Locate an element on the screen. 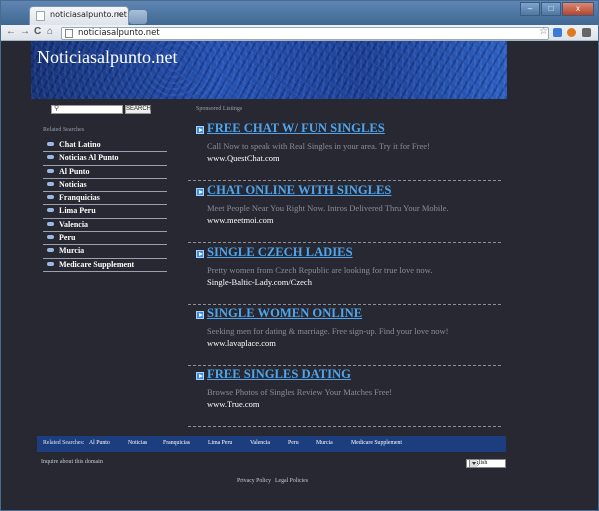 This screenshot has width=599, height=511. inquire-domain-link: Inquire about this domain is located at coordinates (72, 462).